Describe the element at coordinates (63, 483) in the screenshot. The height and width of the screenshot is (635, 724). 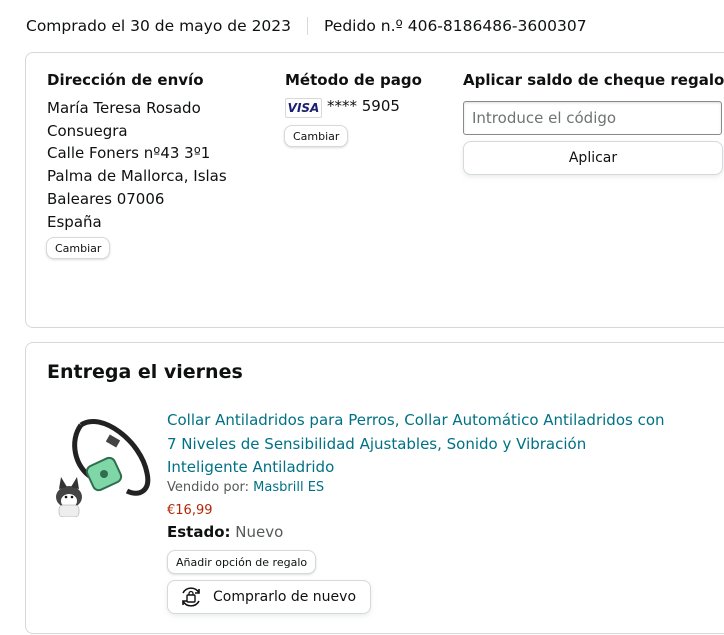
I see `dog-ear-left` at that location.